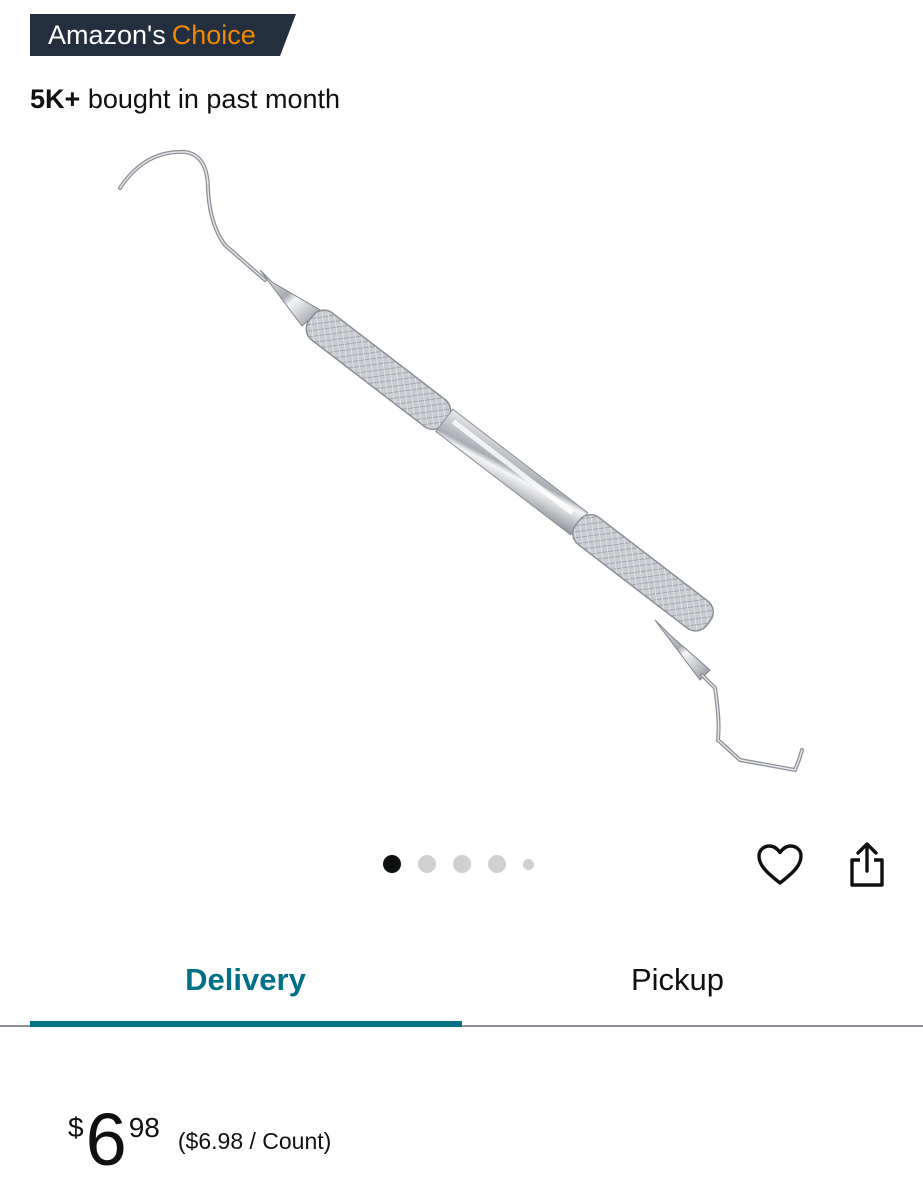 This screenshot has width=923, height=1200. Describe the element at coordinates (55, 99) in the screenshot. I see `bought-count: 5K+` at that location.